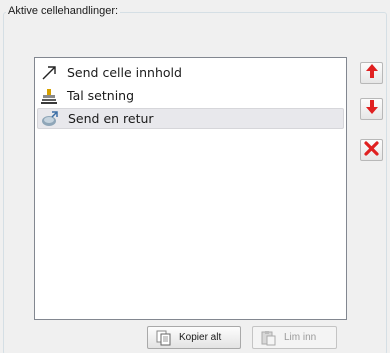 This screenshot has height=353, width=390. Describe the element at coordinates (124, 72) in the screenshot. I see `list-item-label: Send celle innhold` at that location.